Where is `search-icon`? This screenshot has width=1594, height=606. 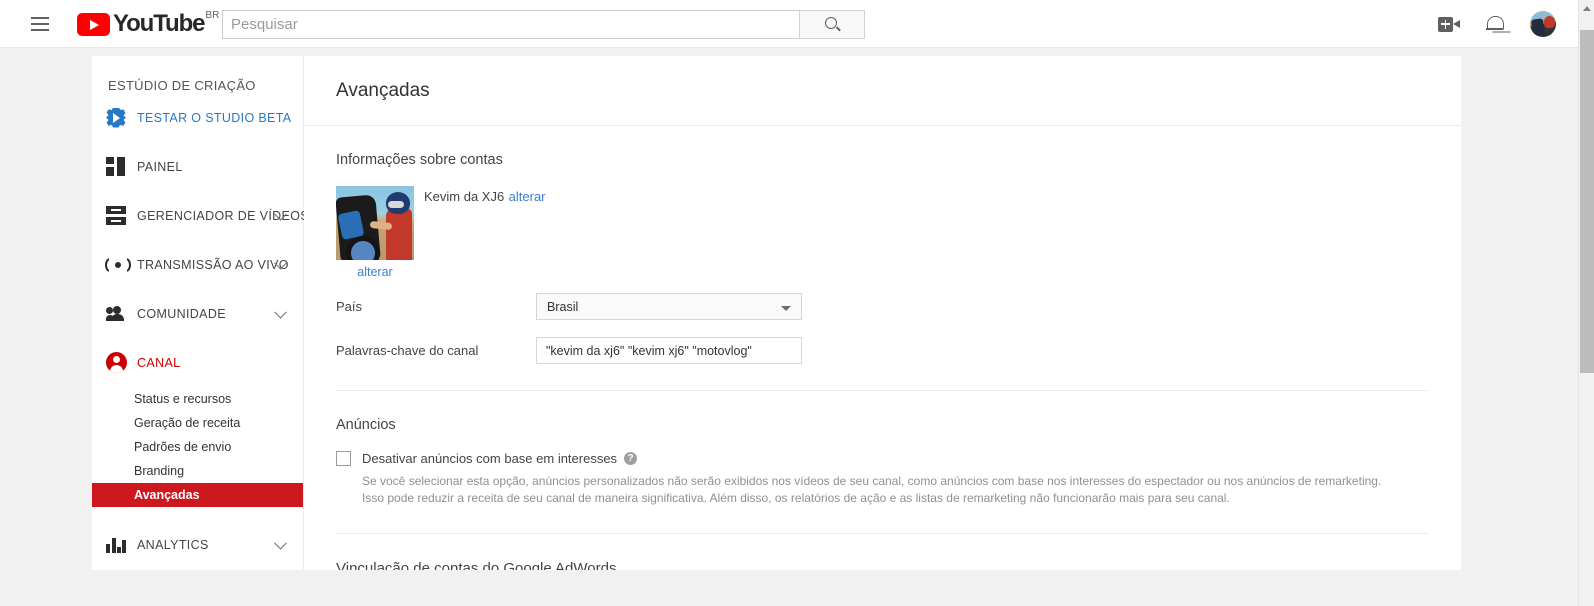 search-icon is located at coordinates (832, 24).